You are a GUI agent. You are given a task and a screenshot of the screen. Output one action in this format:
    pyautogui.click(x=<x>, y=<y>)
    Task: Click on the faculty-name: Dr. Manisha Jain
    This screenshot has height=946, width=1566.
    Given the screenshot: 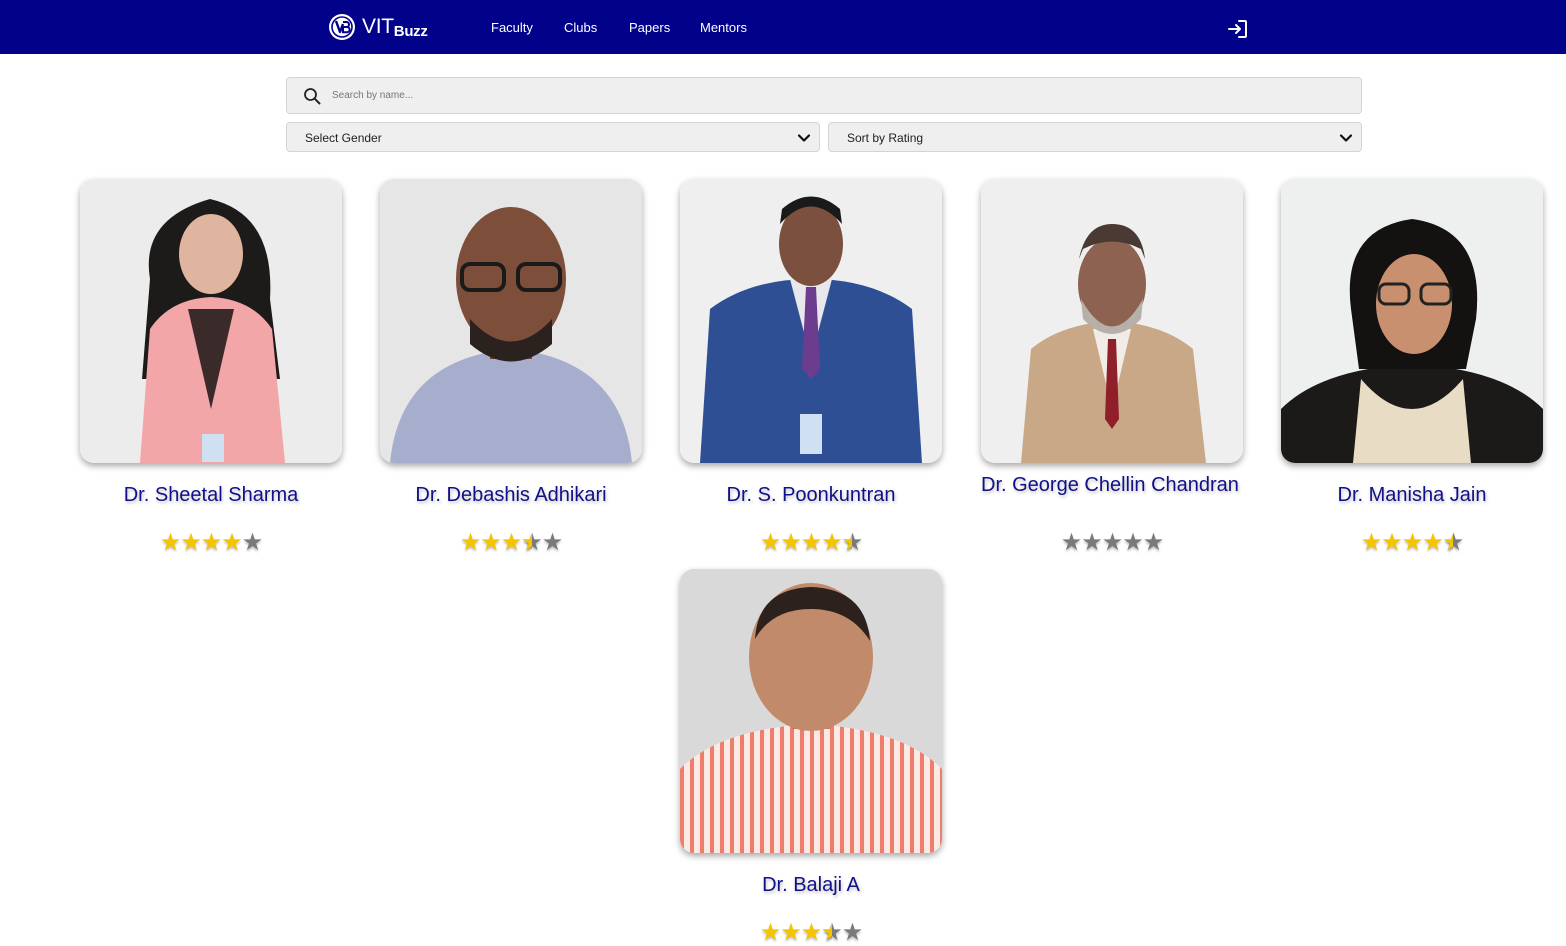 What is the action you would take?
    pyautogui.click(x=1412, y=495)
    